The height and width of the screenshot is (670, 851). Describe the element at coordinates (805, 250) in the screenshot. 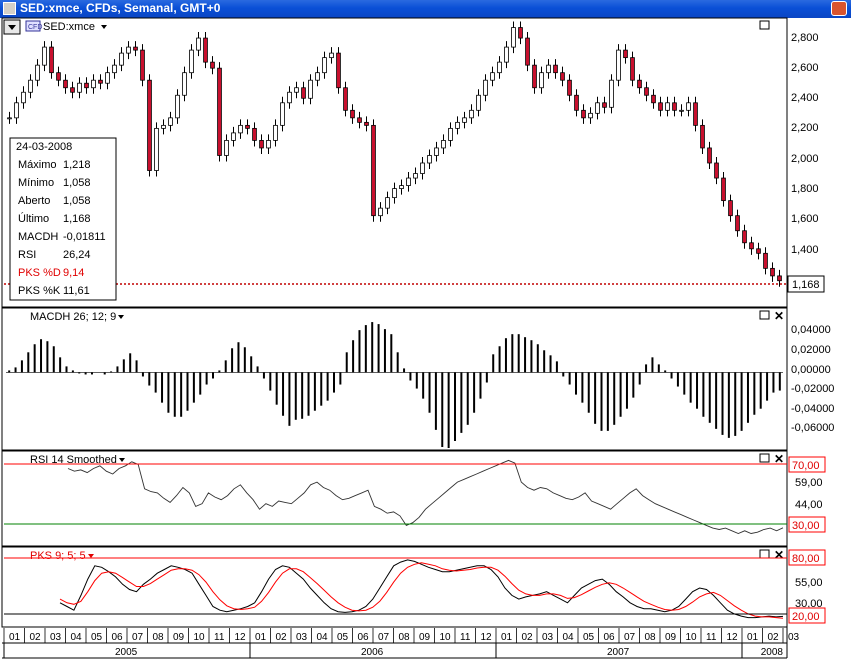

I see `price-tick-label: 1,400` at that location.